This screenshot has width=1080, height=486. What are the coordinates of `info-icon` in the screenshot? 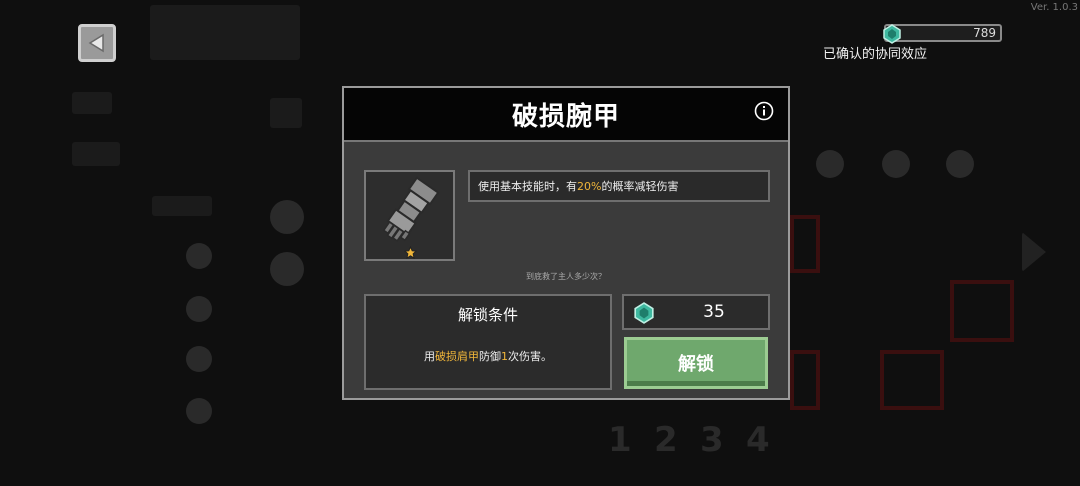 It's located at (764, 111).